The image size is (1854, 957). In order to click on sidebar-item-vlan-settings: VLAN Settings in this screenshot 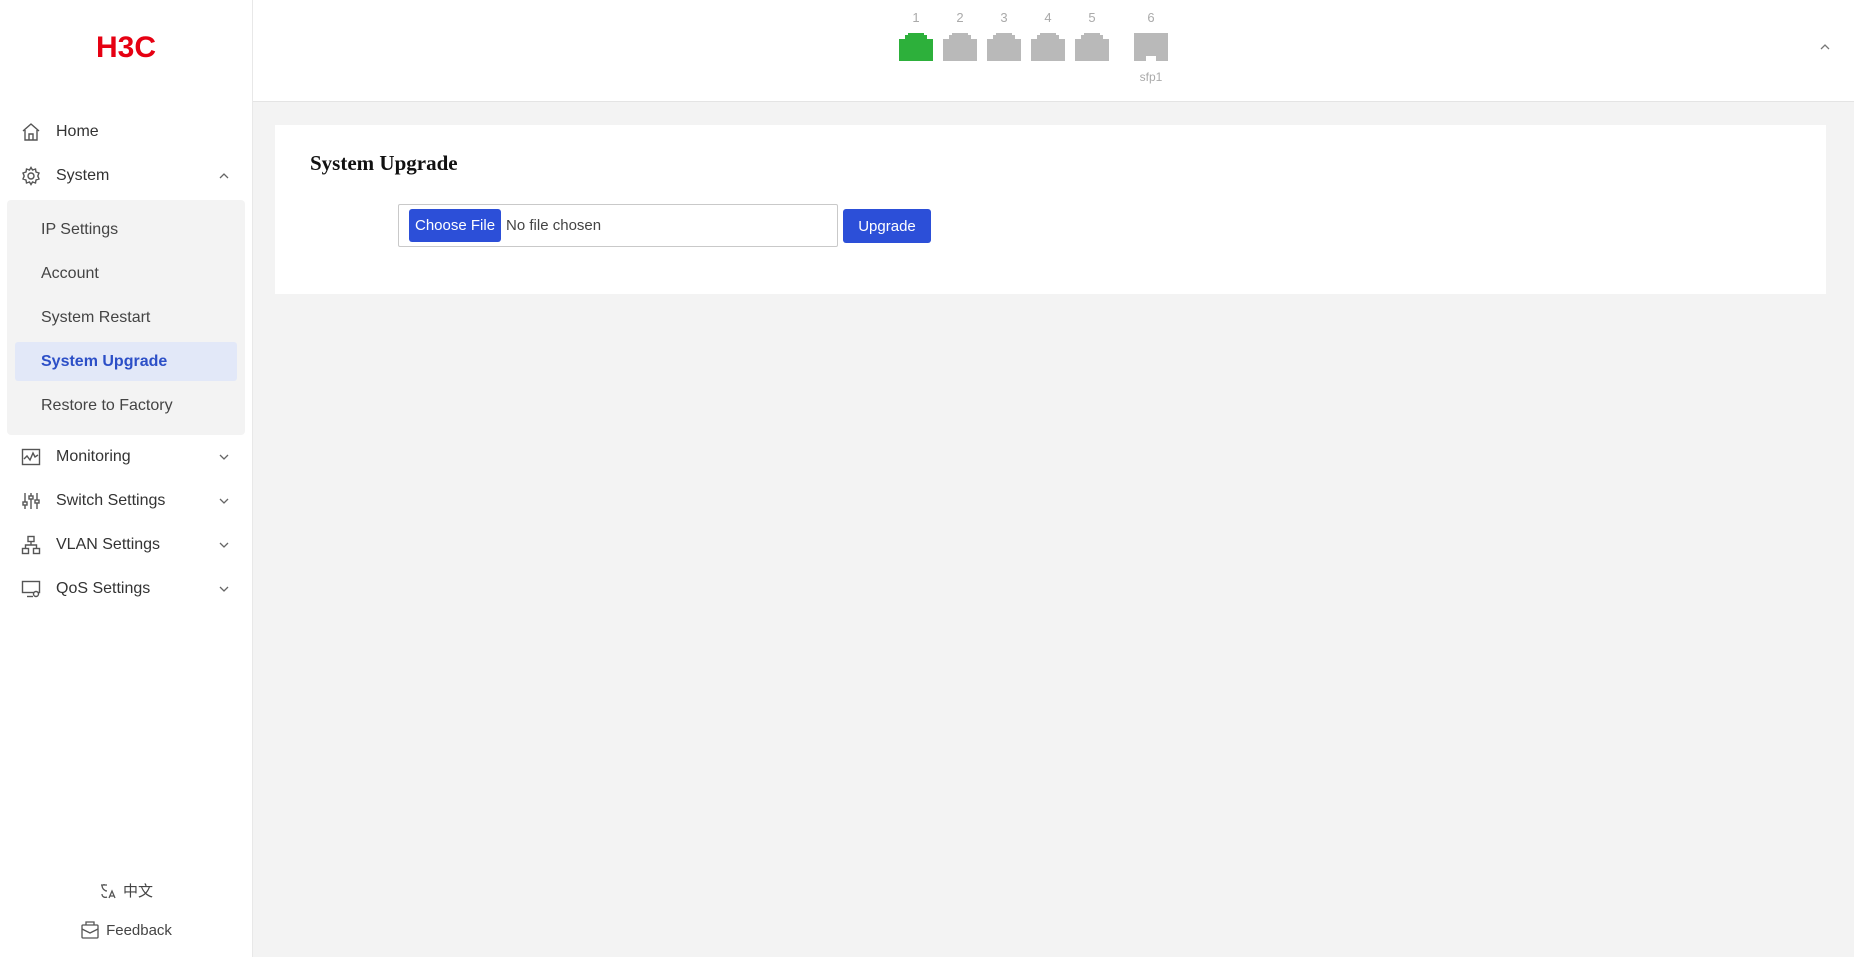, I will do `click(126, 545)`.